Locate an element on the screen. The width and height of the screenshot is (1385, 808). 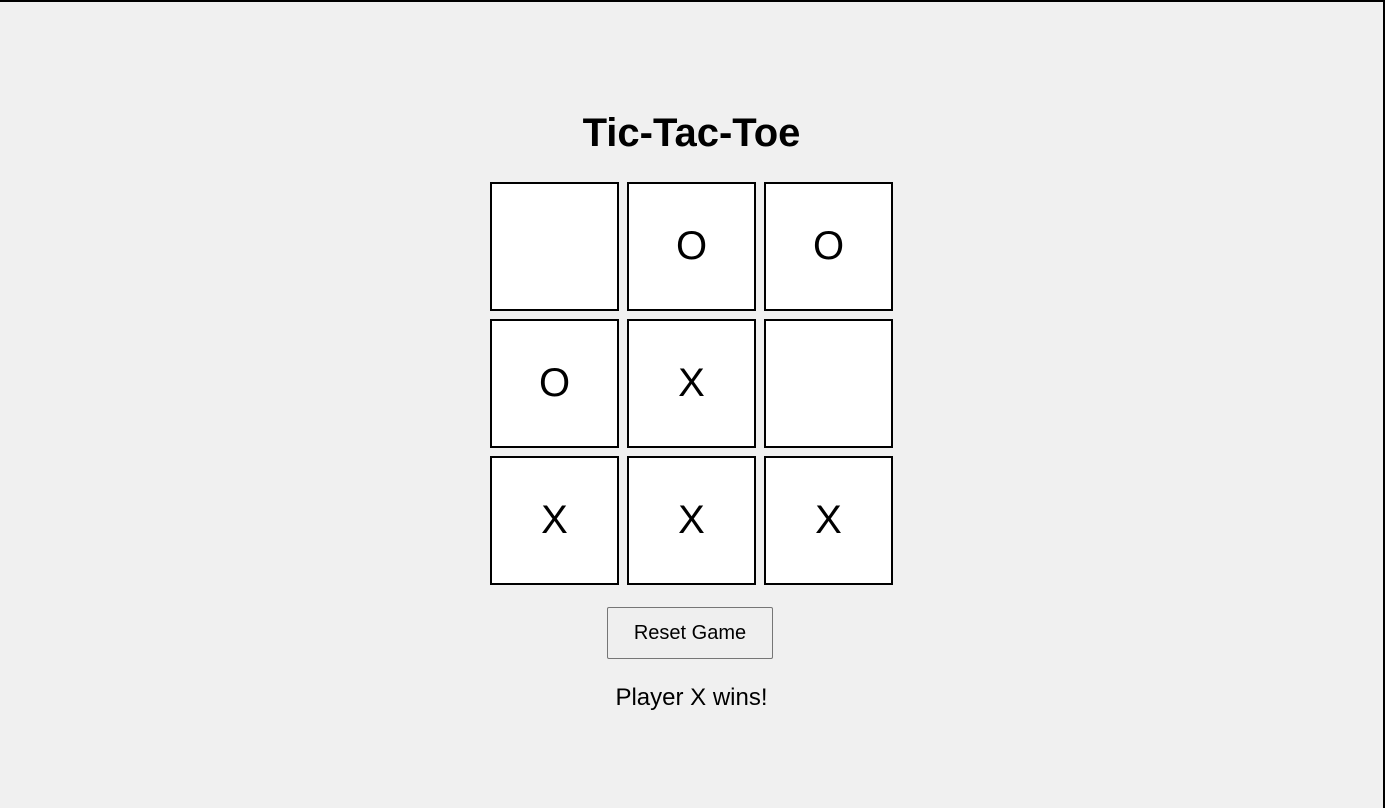
board-cell-r2c3 is located at coordinates (828, 383).